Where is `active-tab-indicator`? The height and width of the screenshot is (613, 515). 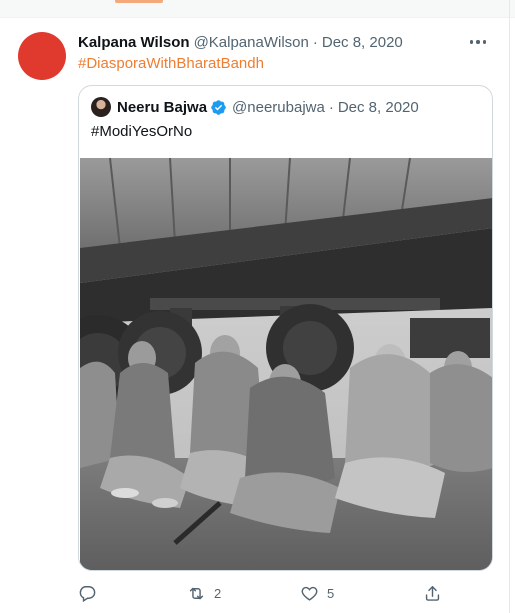 active-tab-indicator is located at coordinates (139, 1).